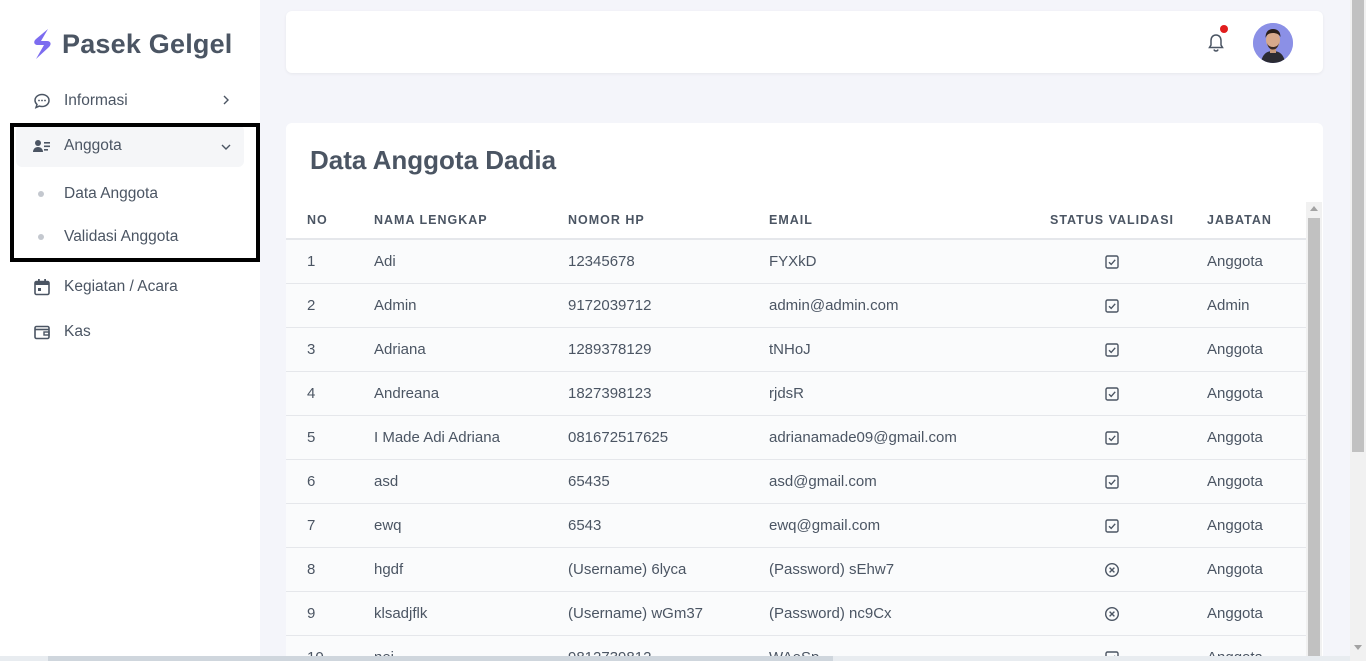  Describe the element at coordinates (330, 261) in the screenshot. I see `cell-no: 1` at that location.